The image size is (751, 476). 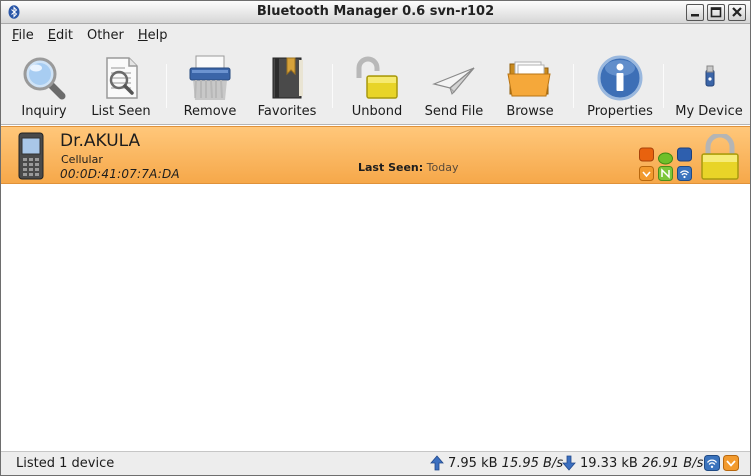 I want to click on last-seen-label: Last Seen:, so click(x=391, y=167).